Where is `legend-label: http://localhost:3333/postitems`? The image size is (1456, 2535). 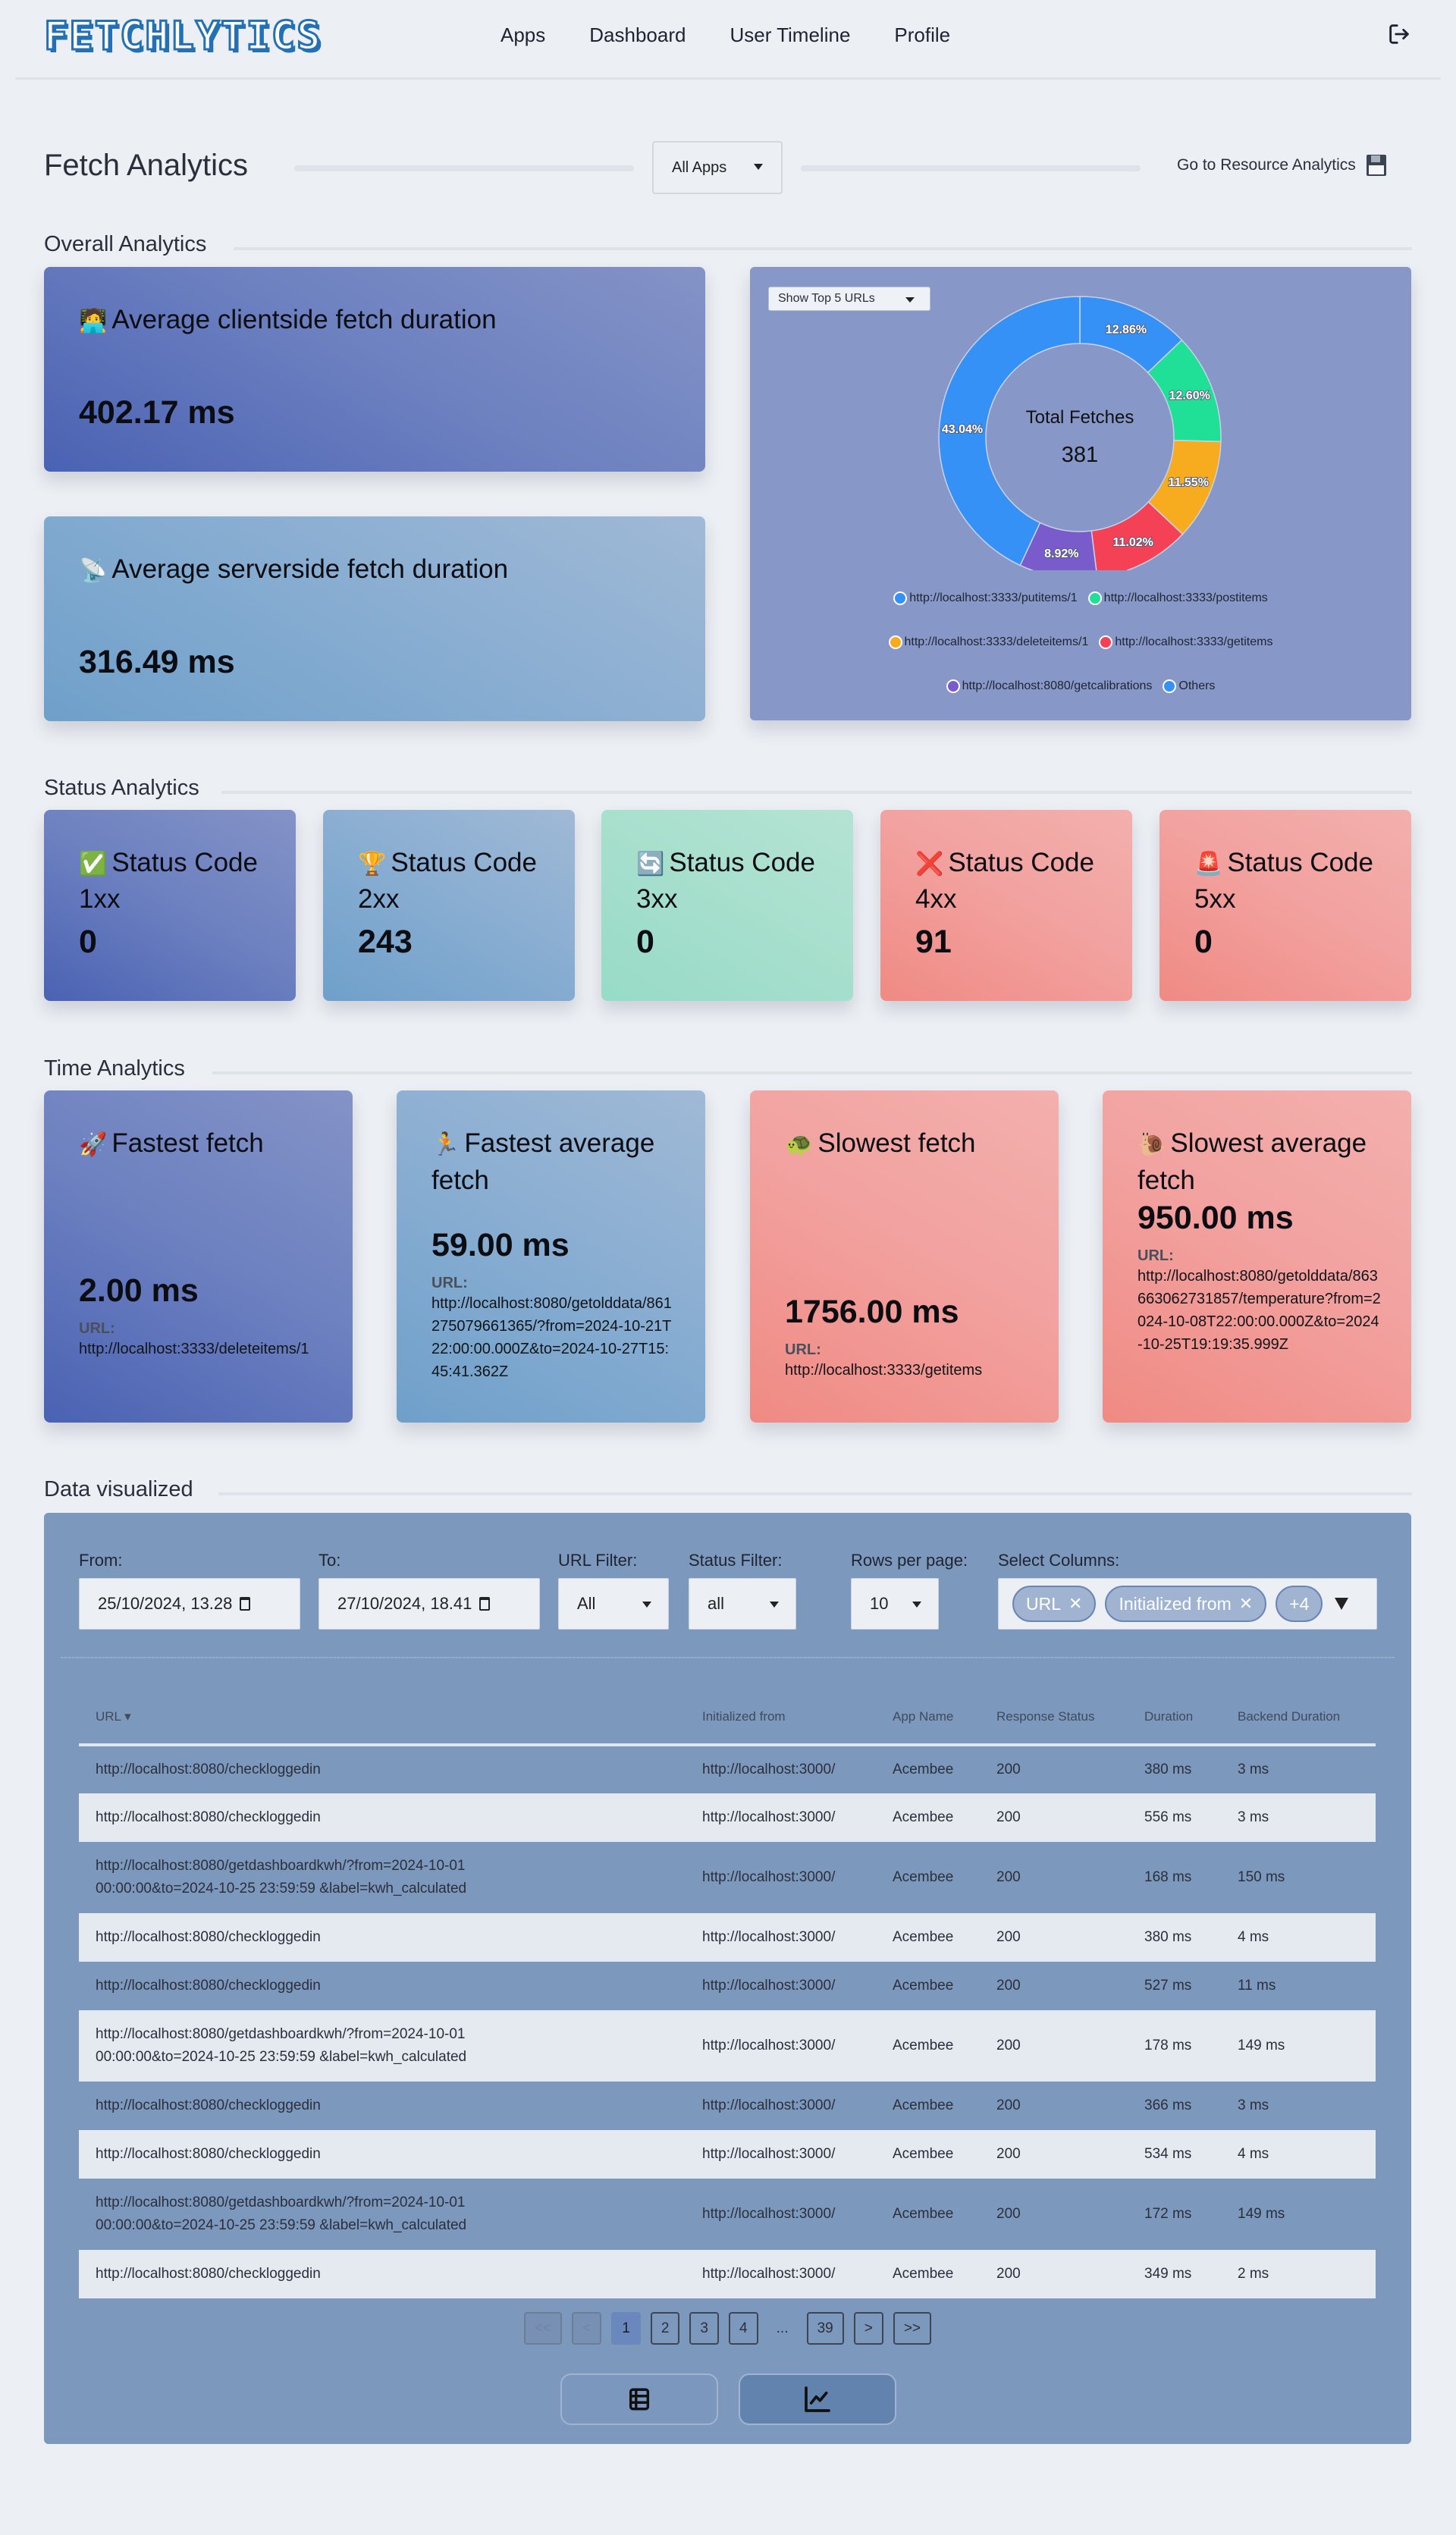 legend-label: http://localhost:3333/postitems is located at coordinates (1185, 597).